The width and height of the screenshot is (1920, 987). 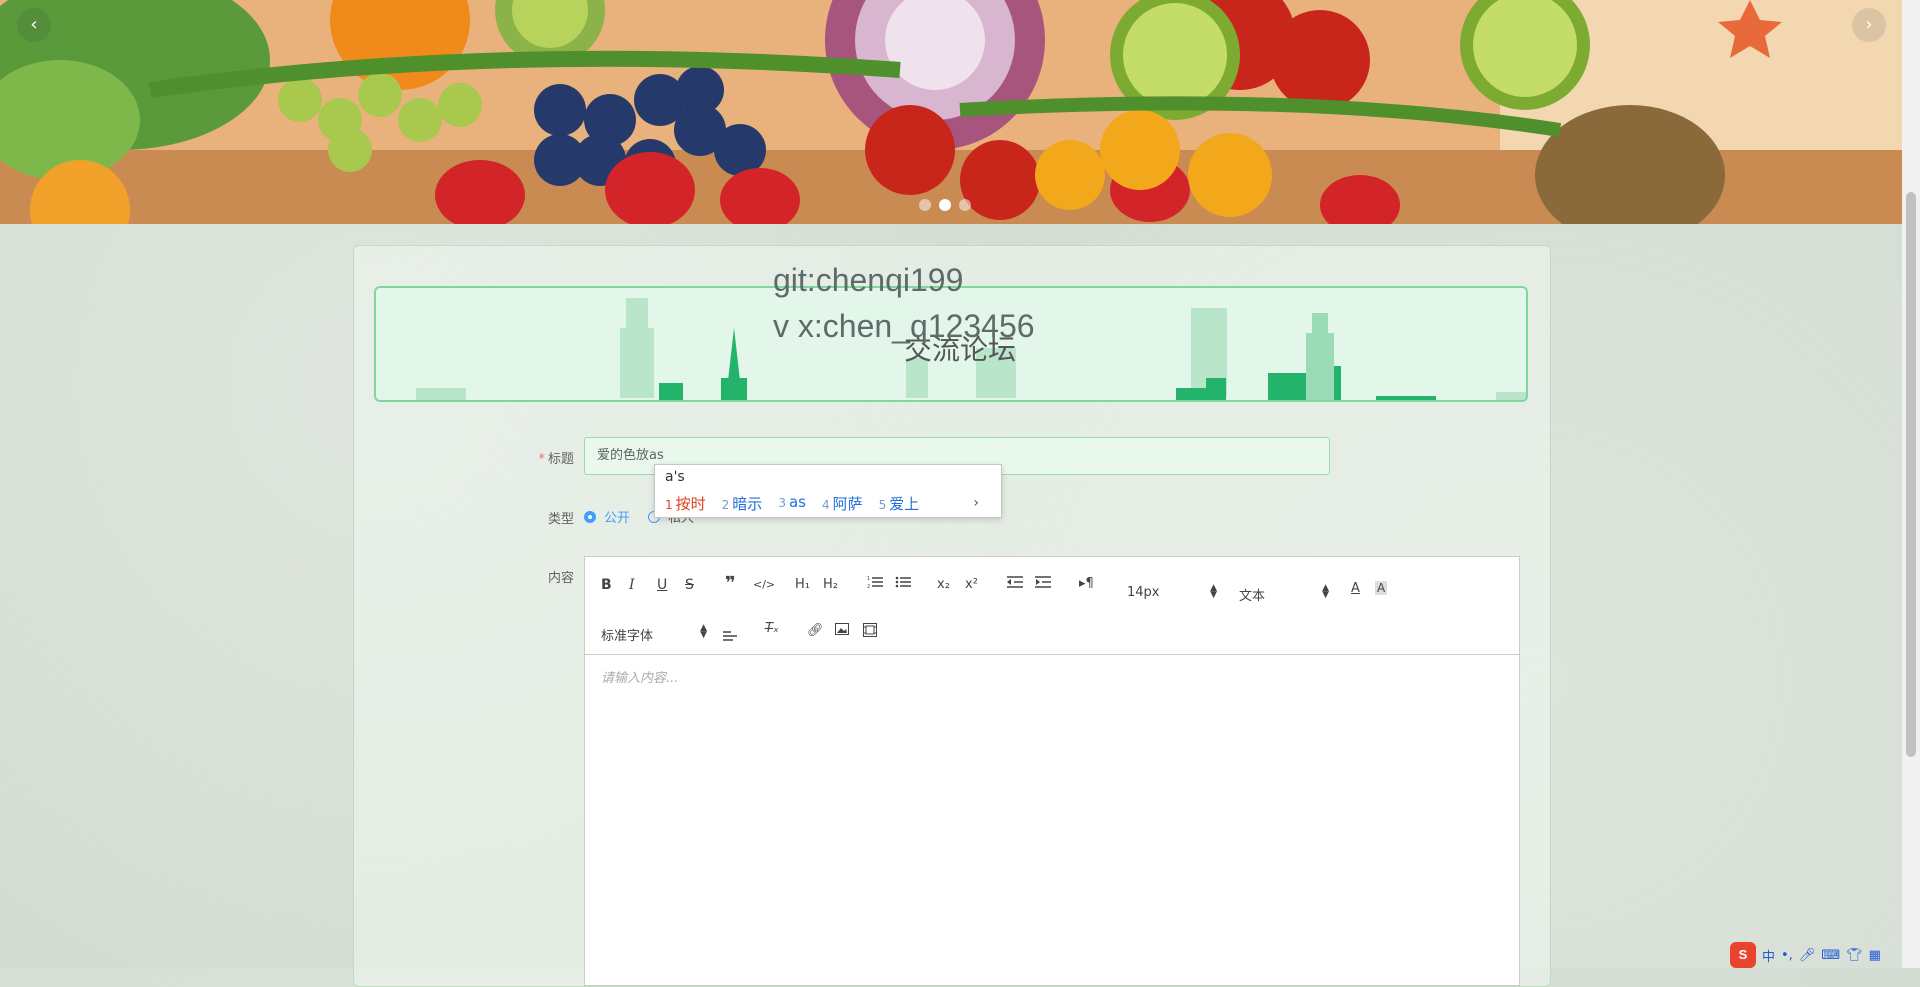 I want to click on header-picker: 文本 ▲ ▼, so click(x=1284, y=594).